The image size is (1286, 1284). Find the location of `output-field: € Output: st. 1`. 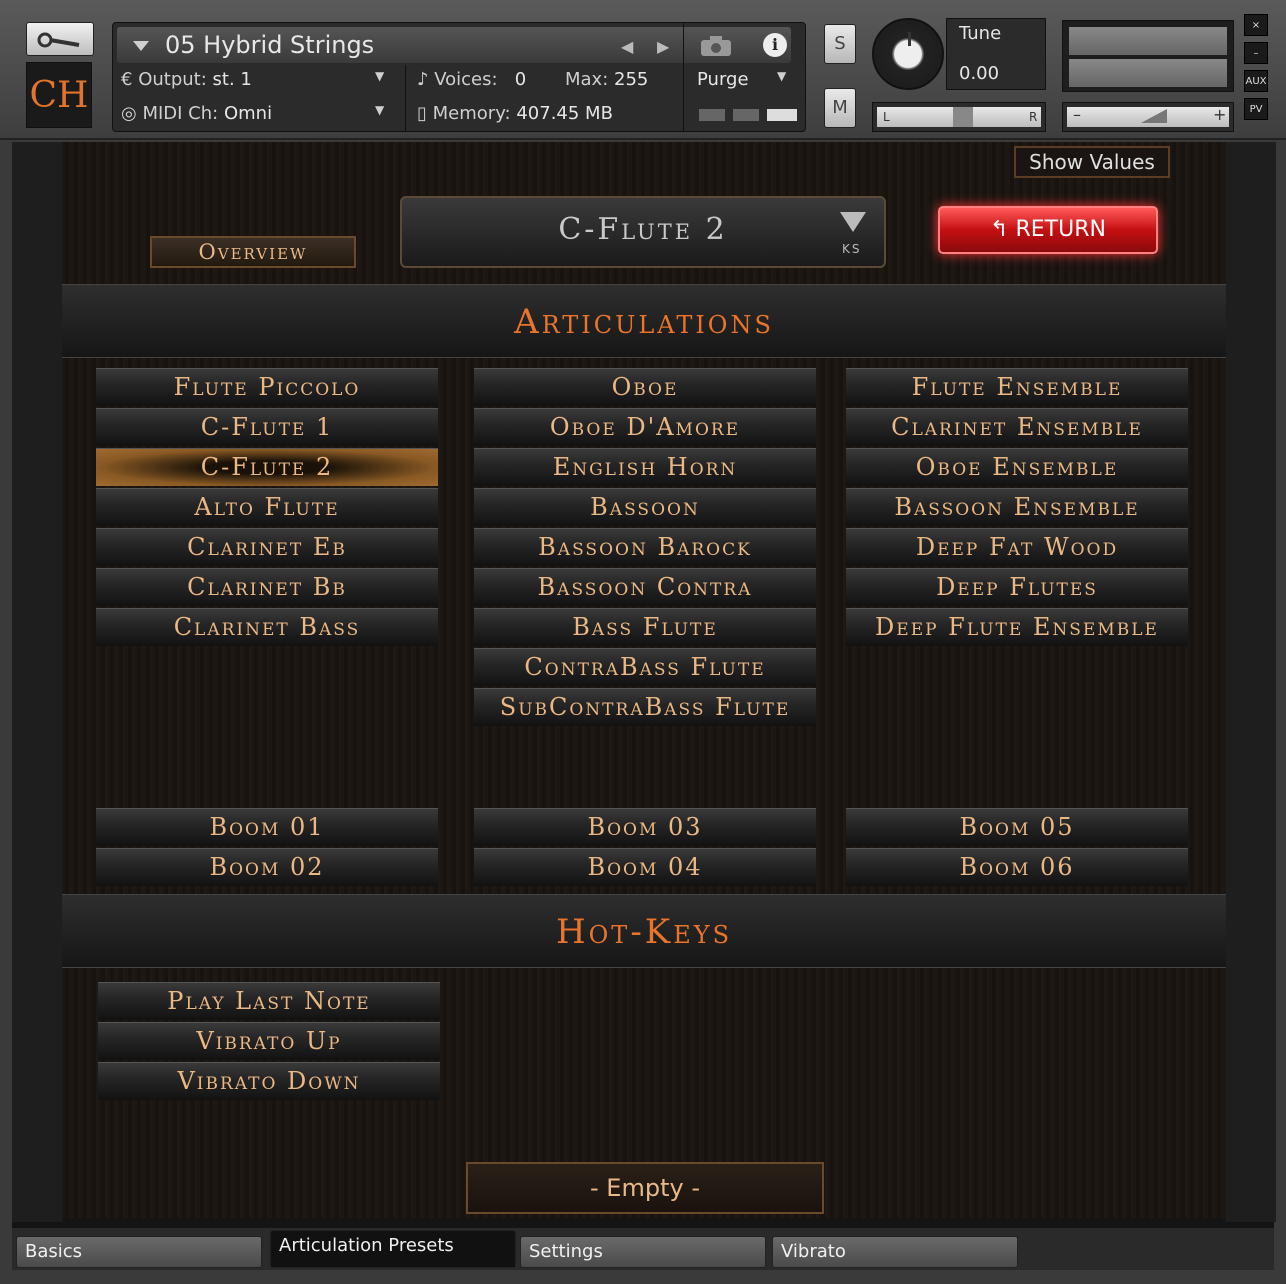

output-field: € Output: st. 1 is located at coordinates (186, 79).